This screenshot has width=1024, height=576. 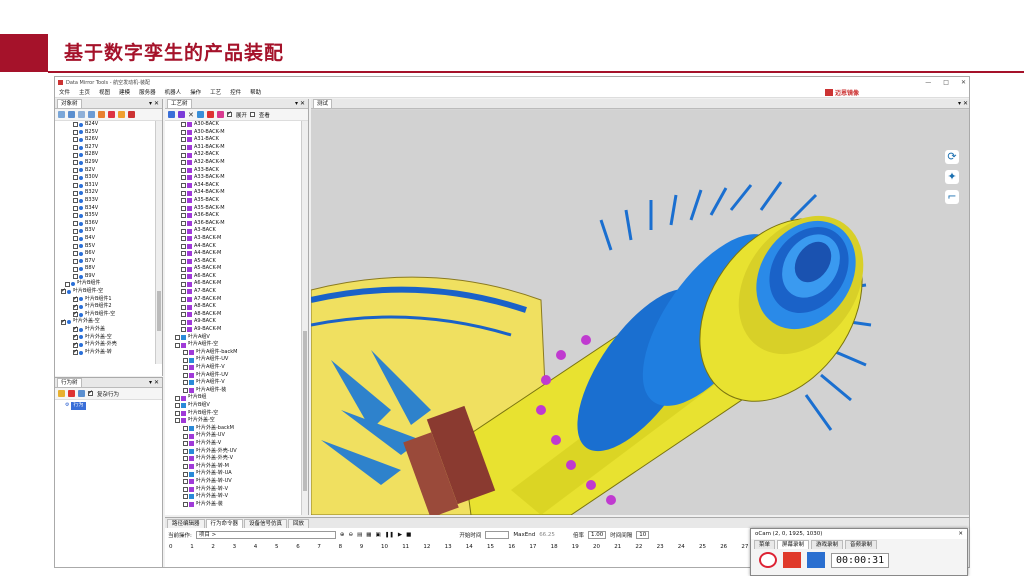 What do you see at coordinates (131, 114) in the screenshot?
I see `delete-icon` at bounding box center [131, 114].